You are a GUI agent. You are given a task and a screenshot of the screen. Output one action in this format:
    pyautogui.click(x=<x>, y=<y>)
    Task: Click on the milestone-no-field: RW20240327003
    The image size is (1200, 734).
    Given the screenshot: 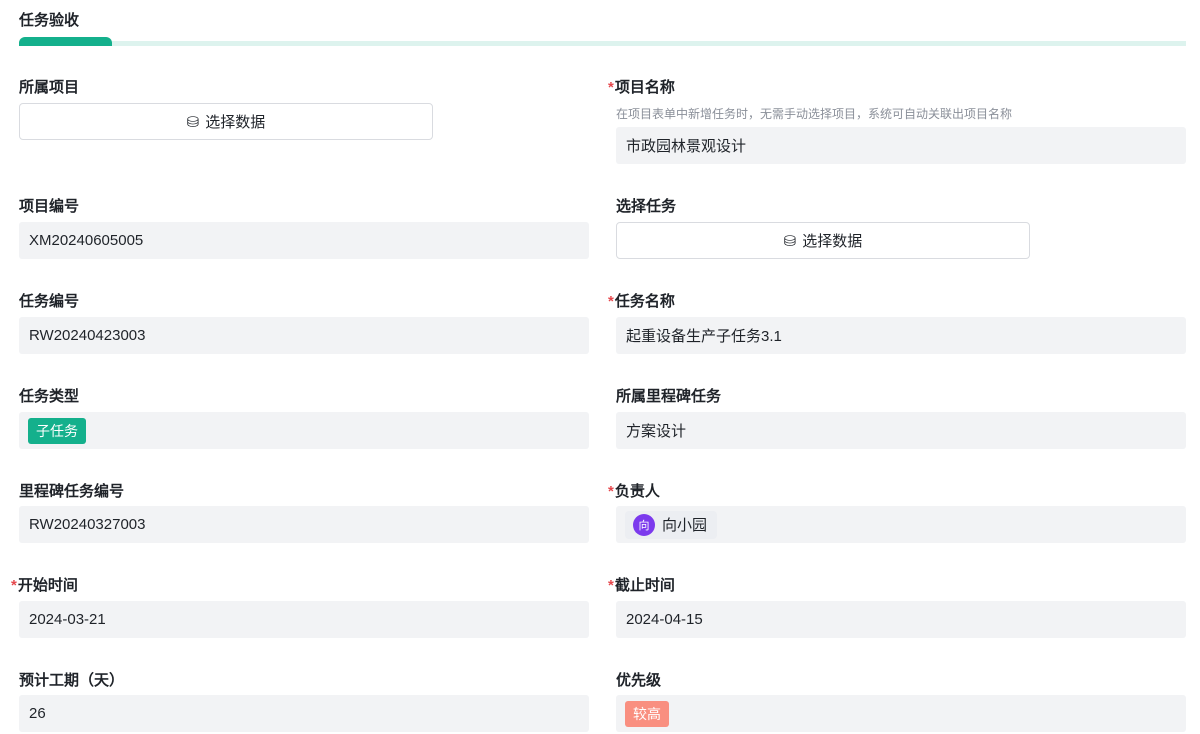 What is the action you would take?
    pyautogui.click(x=304, y=524)
    